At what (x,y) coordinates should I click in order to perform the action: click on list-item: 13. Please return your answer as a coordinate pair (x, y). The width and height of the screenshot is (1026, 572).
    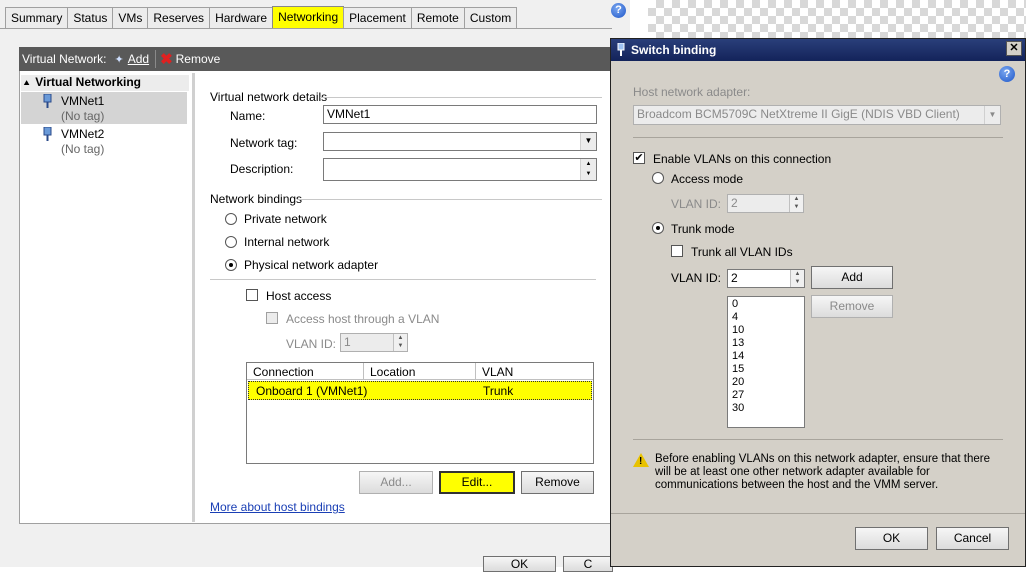
    Looking at the image, I should click on (766, 343).